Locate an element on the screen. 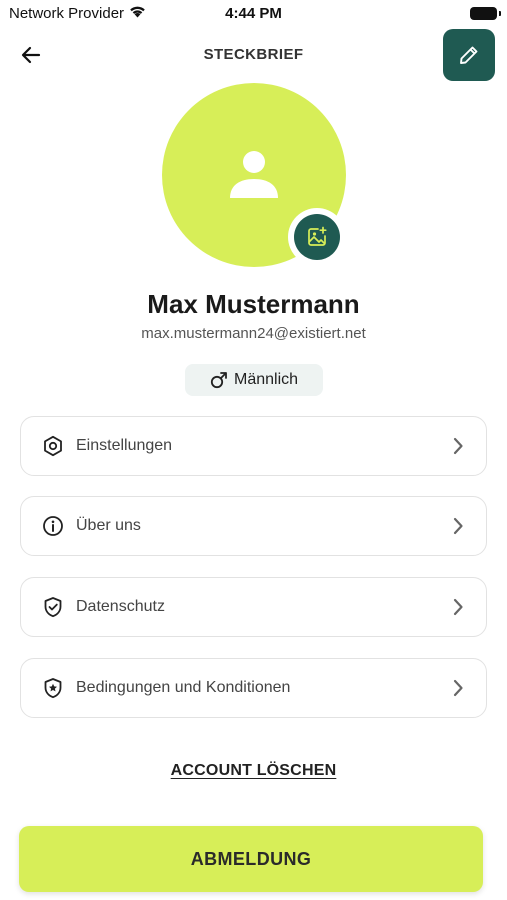 The image size is (507, 900). shield-star-icon is located at coordinates (53, 688).